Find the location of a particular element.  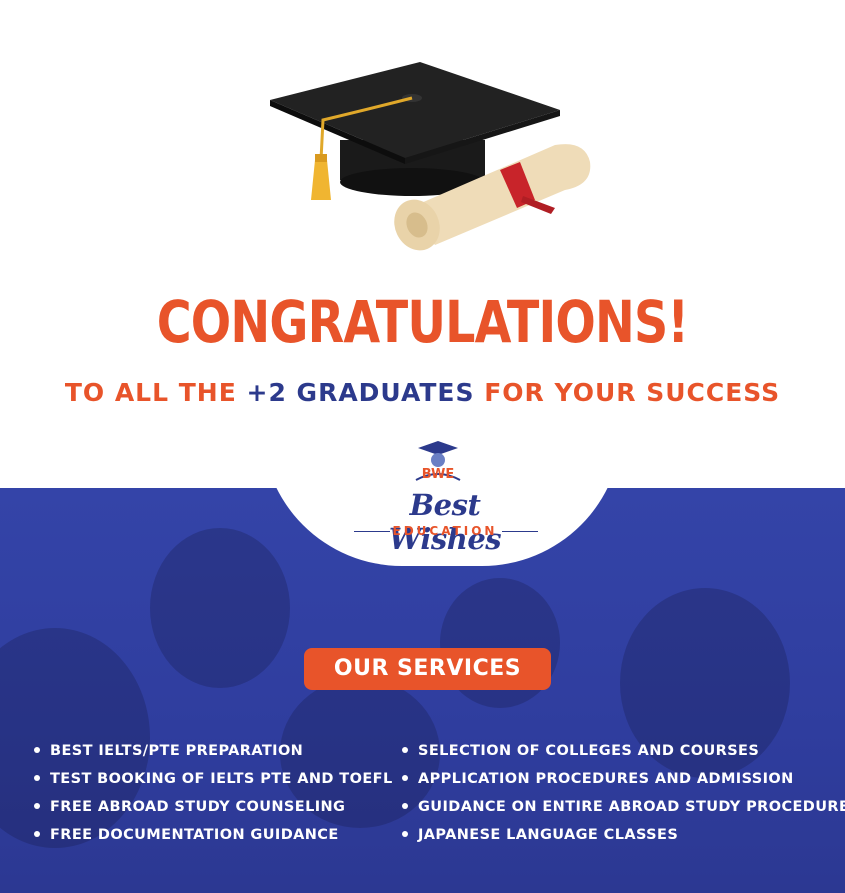

logo-name: Best Wishes is located at coordinates (445, 522).